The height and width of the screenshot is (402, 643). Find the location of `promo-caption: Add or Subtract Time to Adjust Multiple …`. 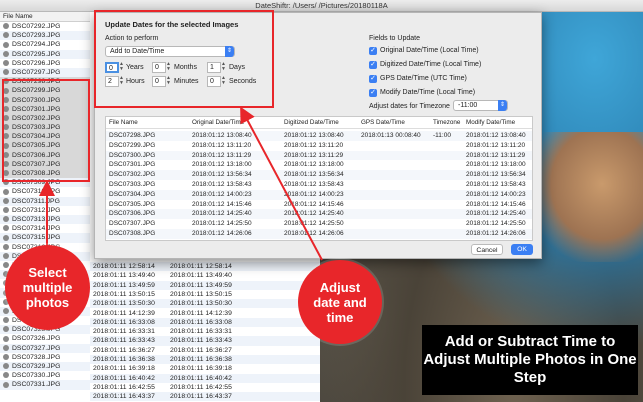

promo-caption: Add or Subtract Time to Adjust Multiple … is located at coordinates (530, 360).